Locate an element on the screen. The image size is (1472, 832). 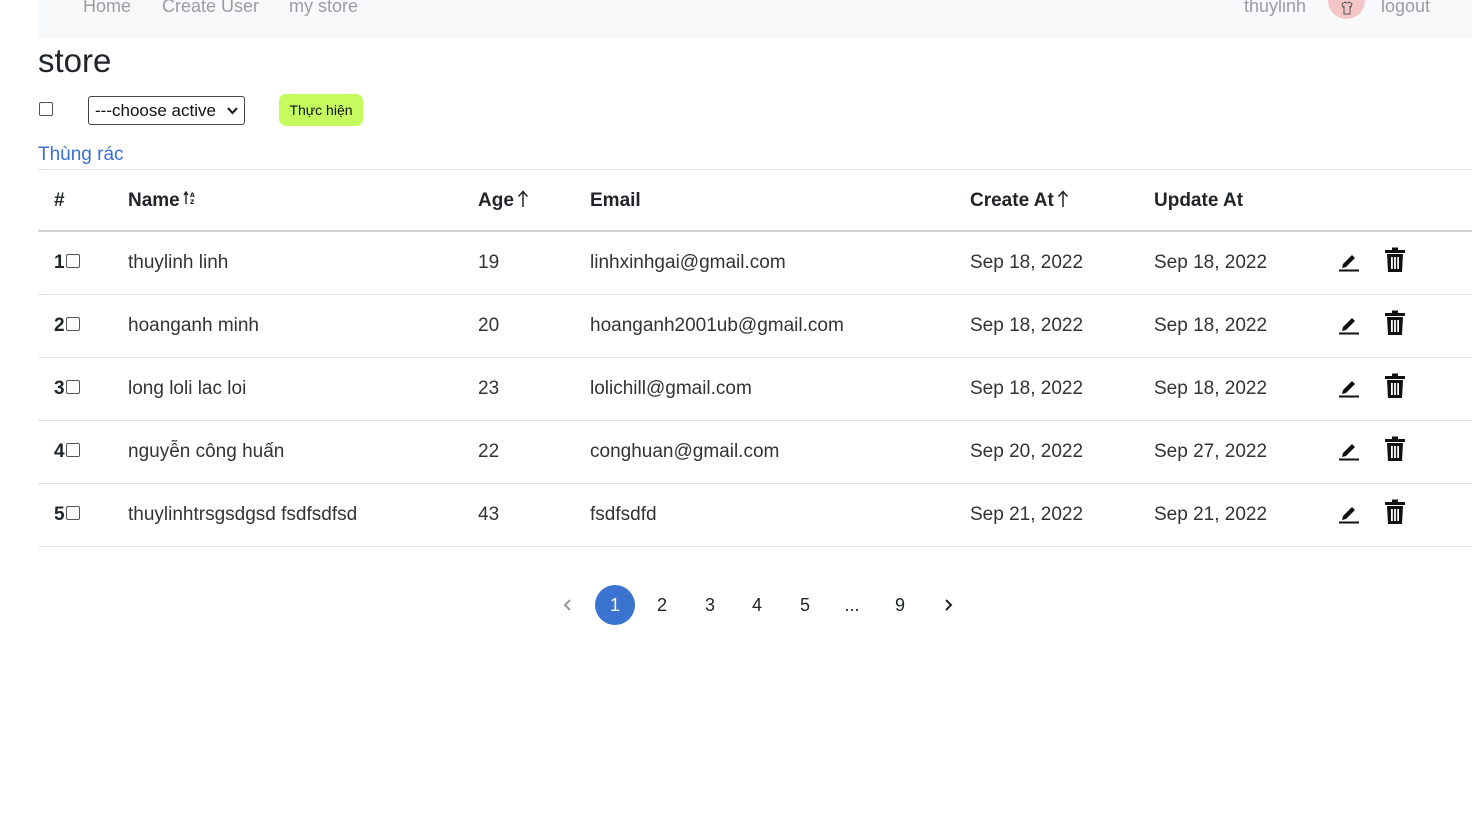
table-header: # Name A Z Age Email Create At Update At is located at coordinates (755, 200).